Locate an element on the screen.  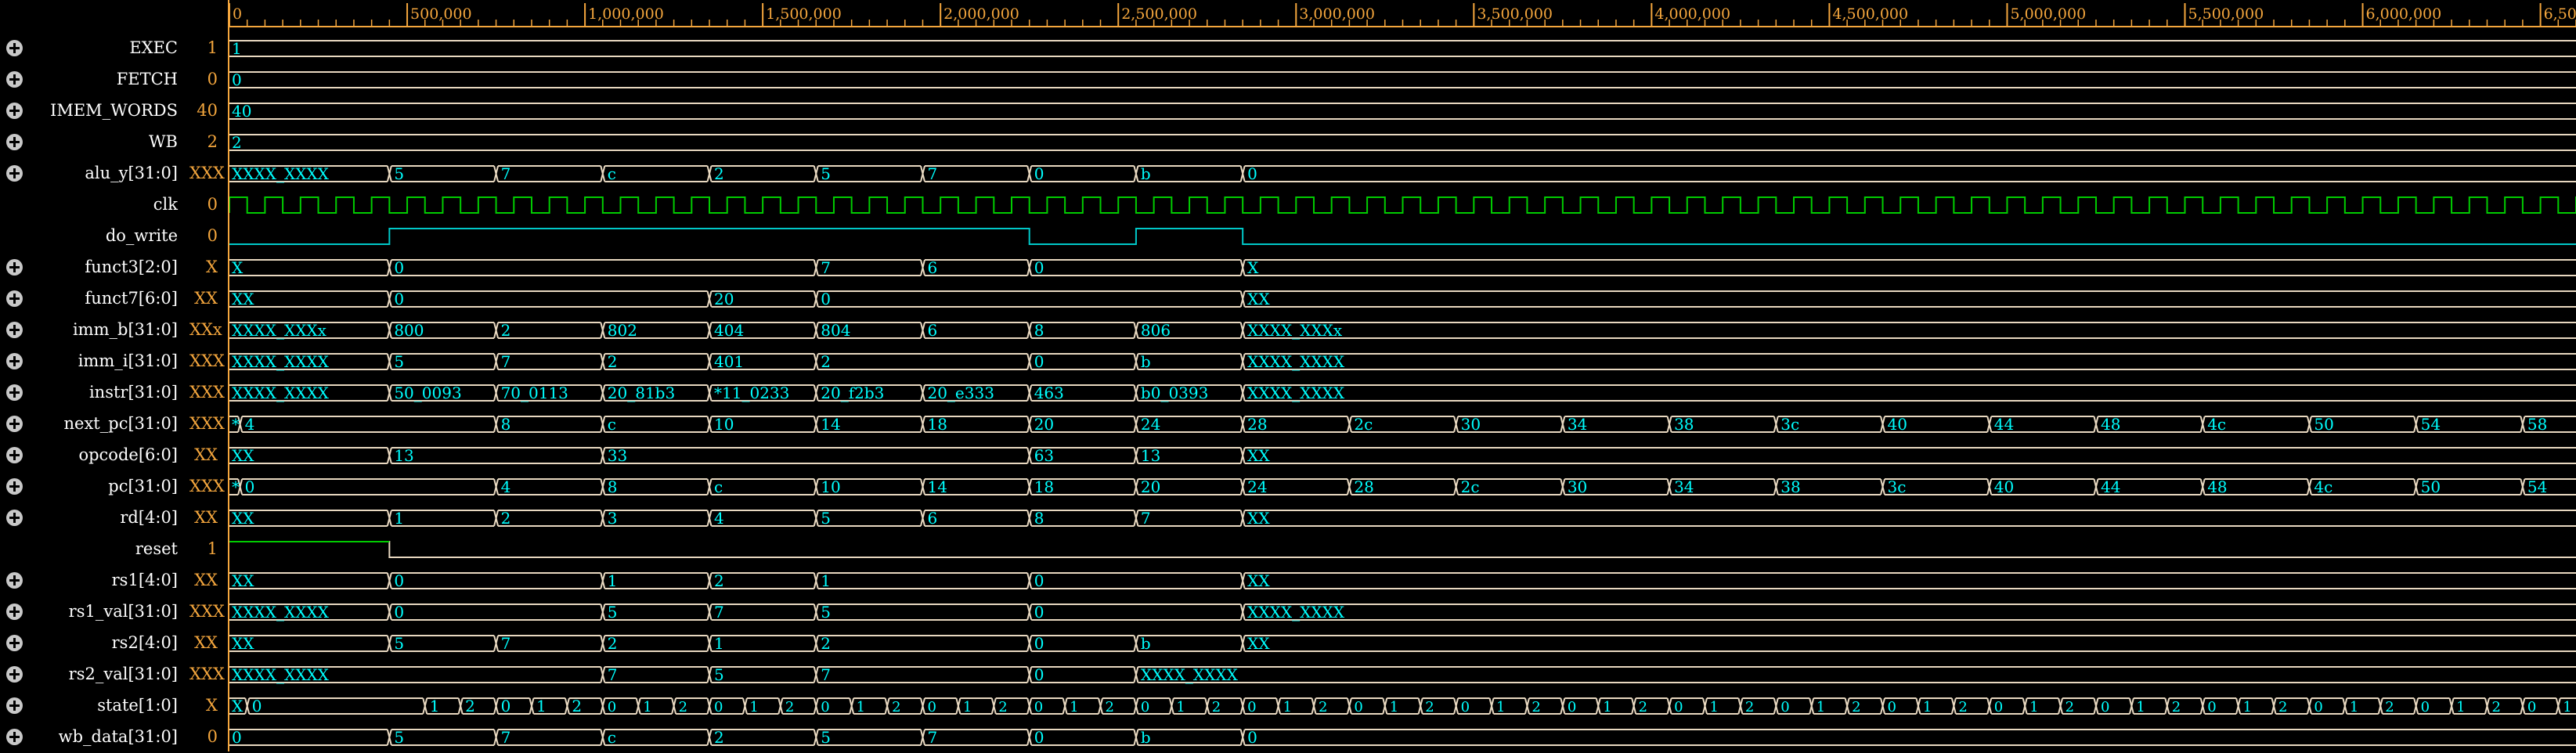
signal-row-imm-i: imm_i[31:0] XXX is located at coordinates (114, 361).